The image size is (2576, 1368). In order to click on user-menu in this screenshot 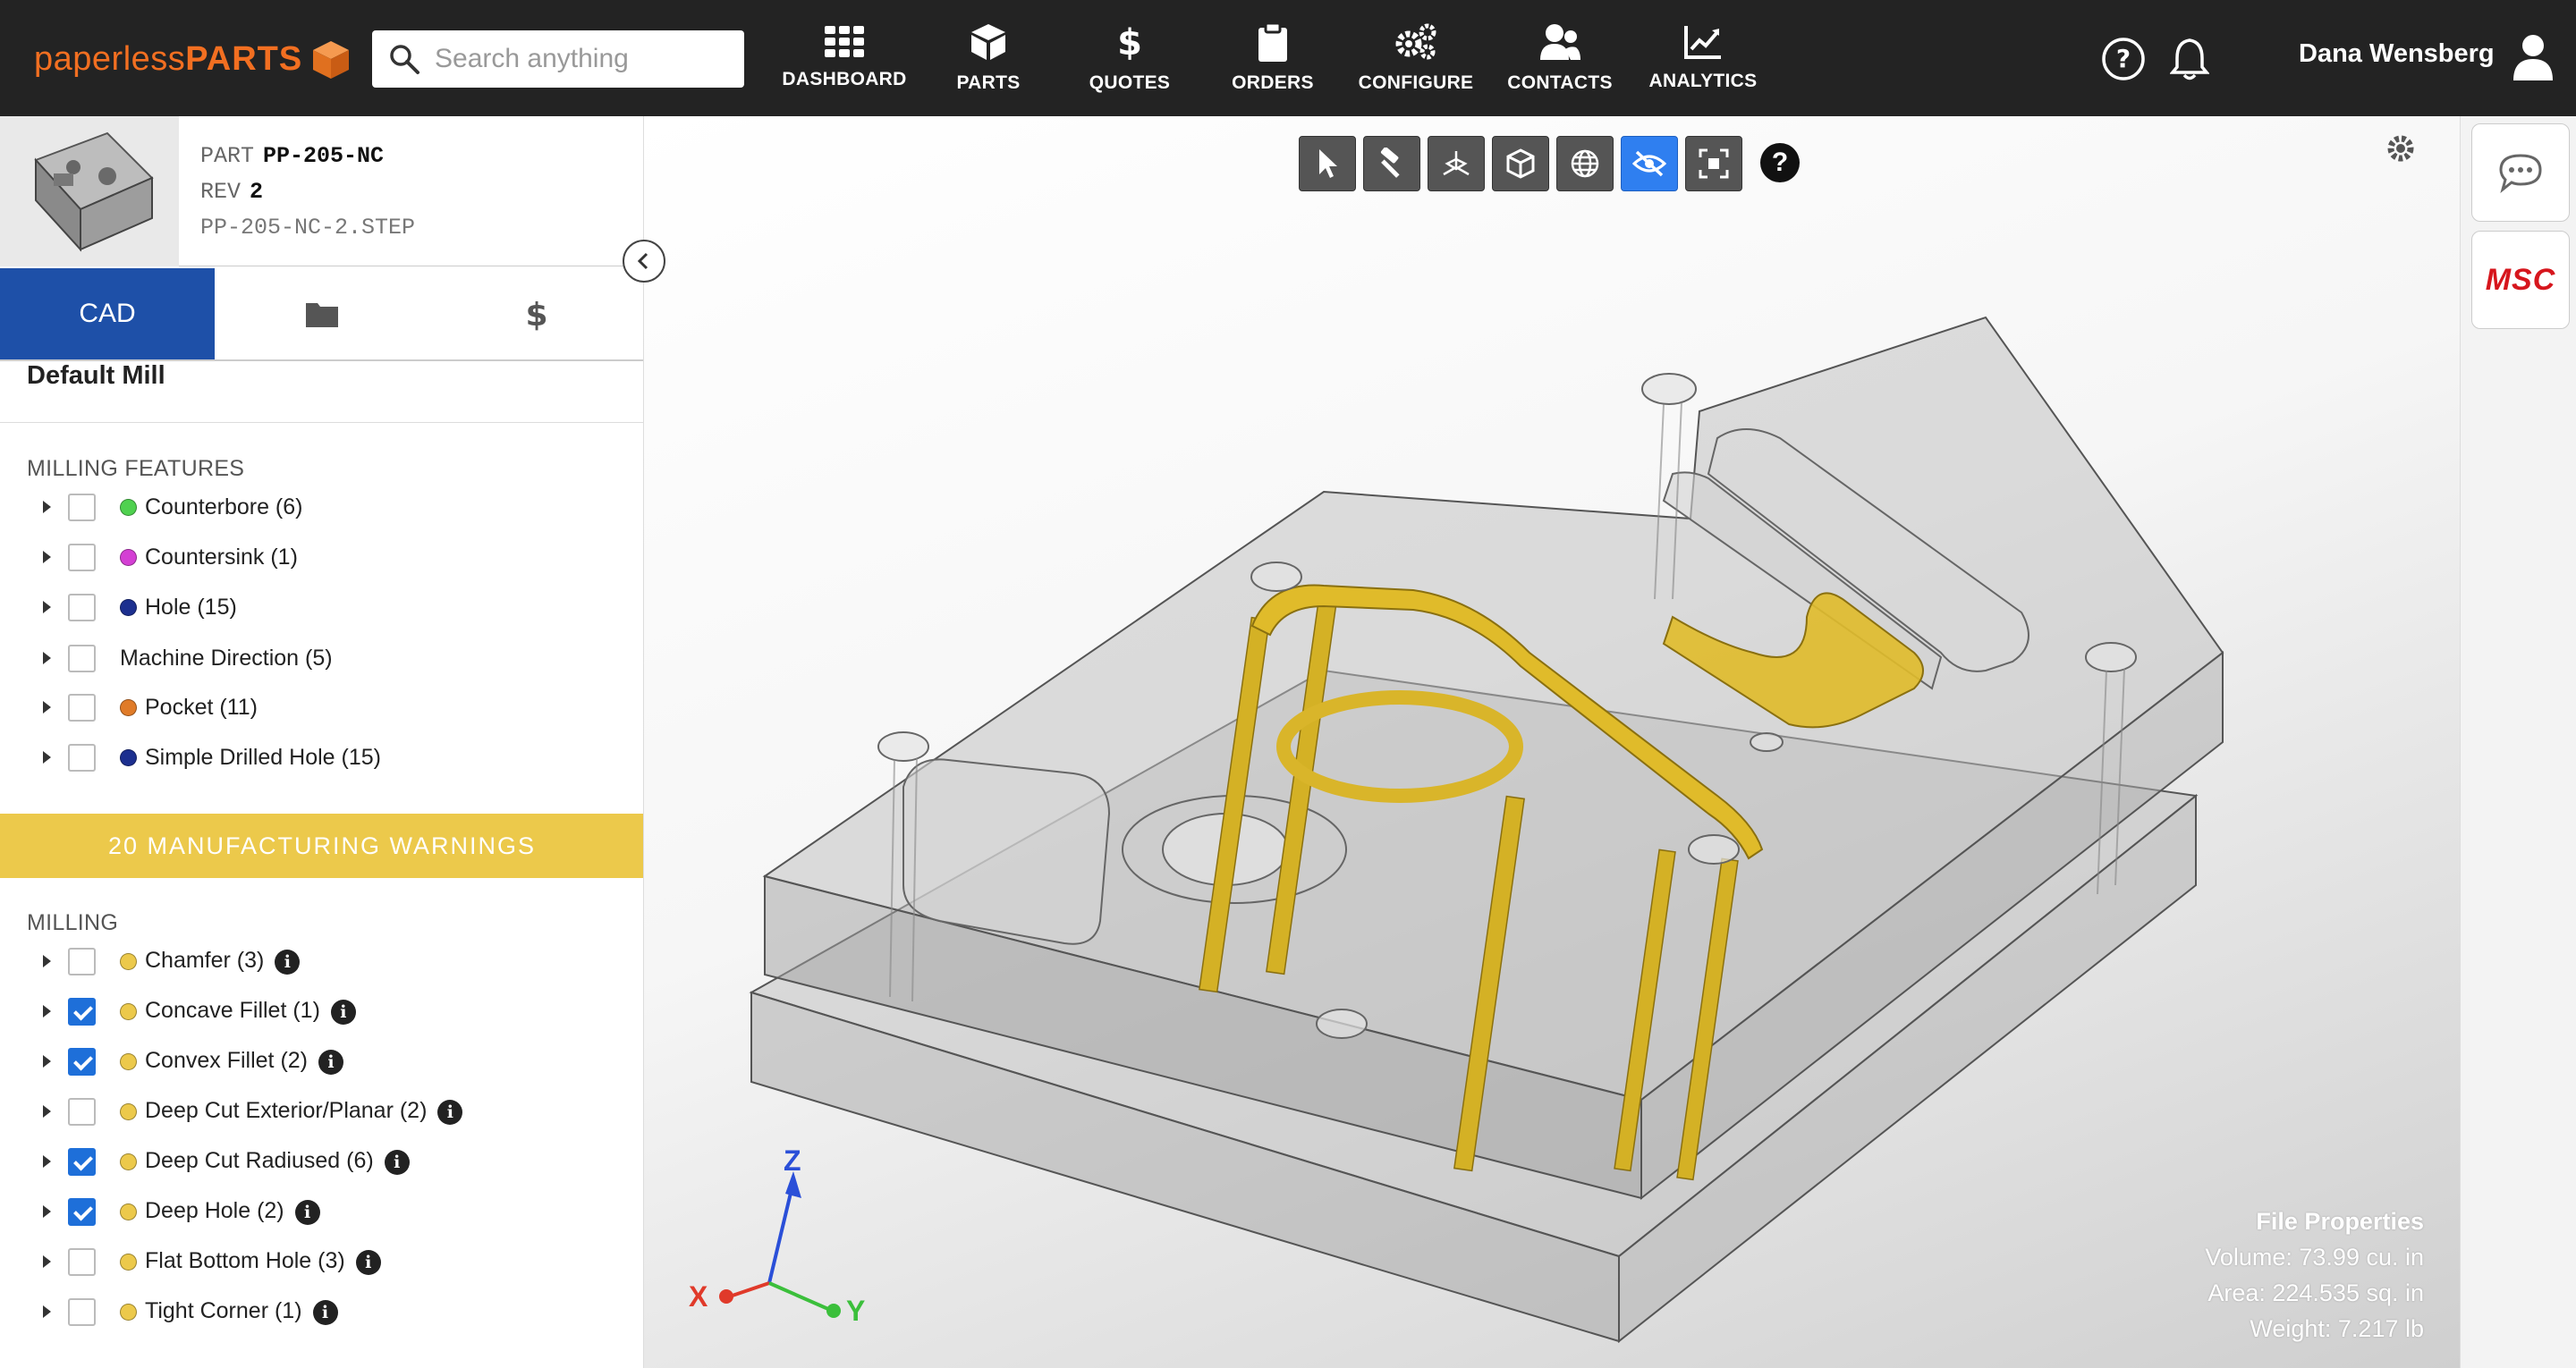, I will do `click(2533, 57)`.